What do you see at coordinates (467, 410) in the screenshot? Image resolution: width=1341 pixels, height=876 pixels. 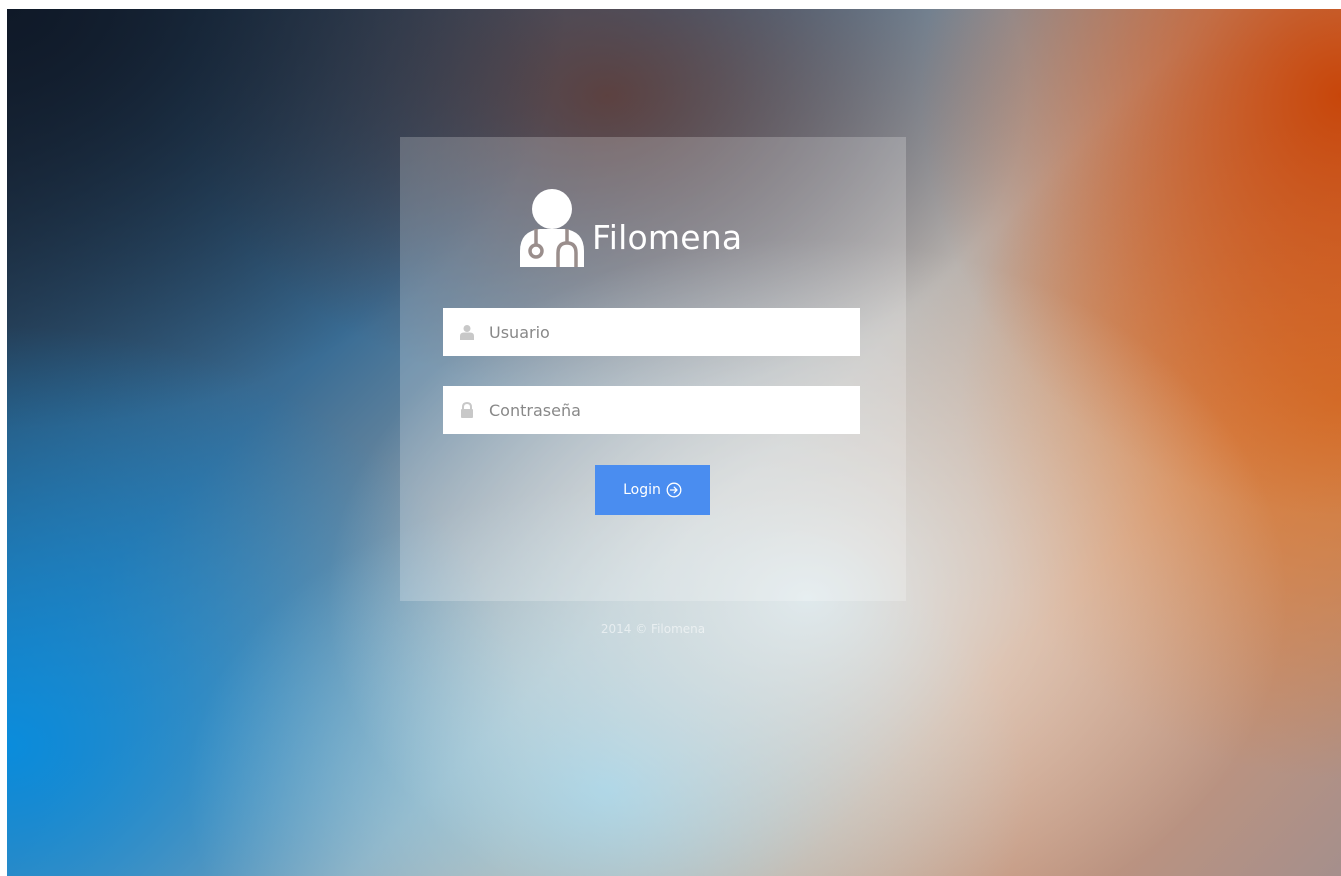 I see `lock-icon` at bounding box center [467, 410].